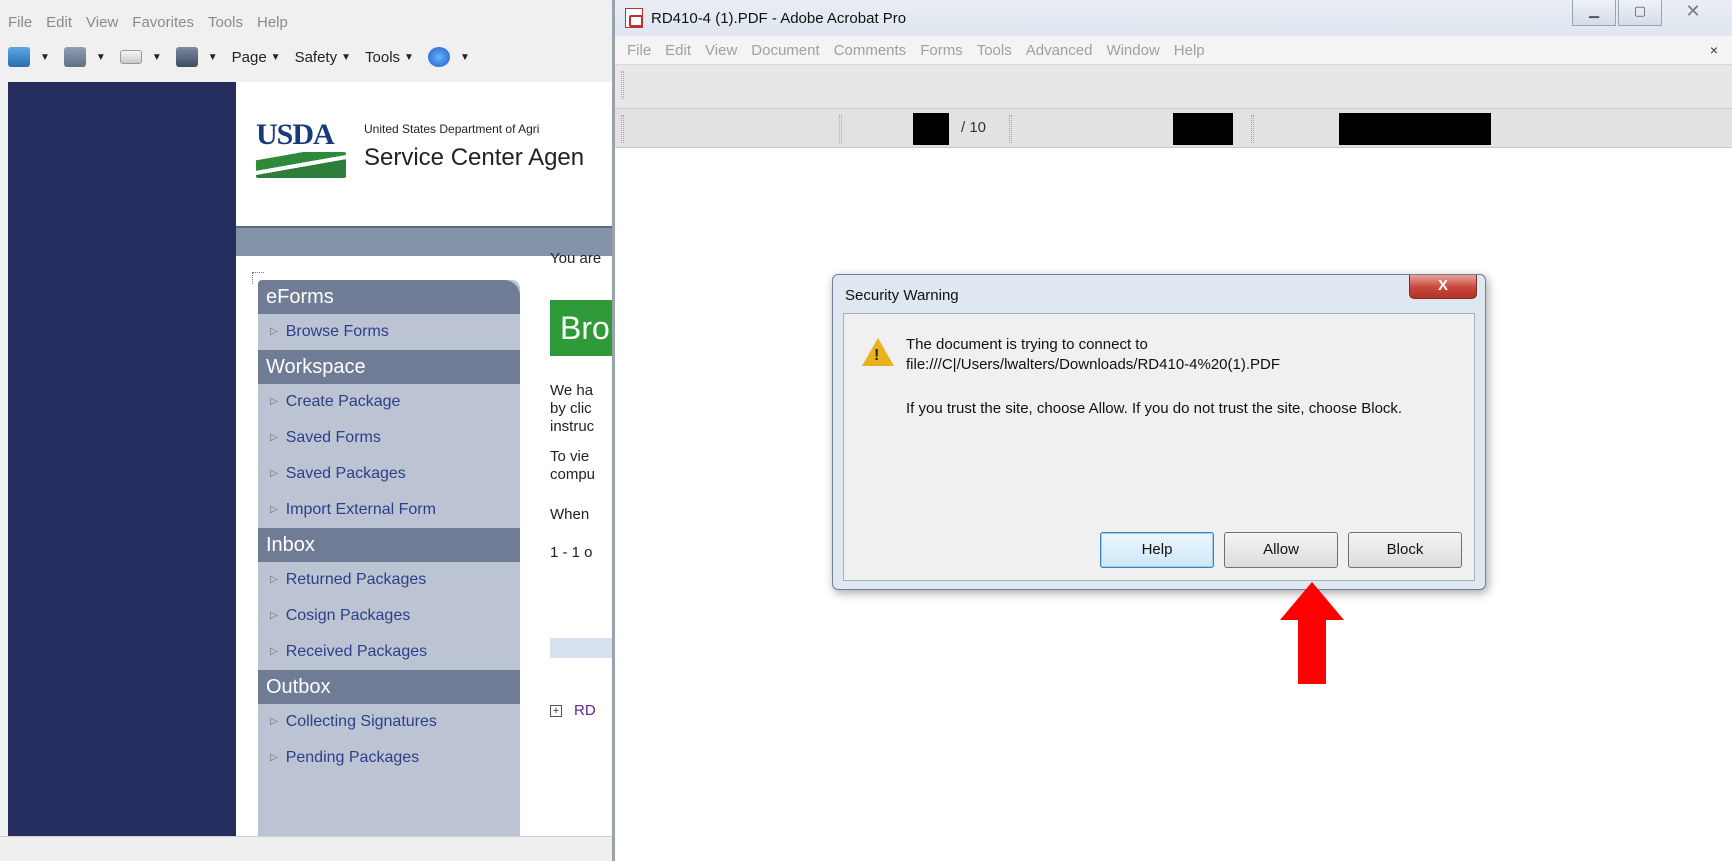 The width and height of the screenshot is (1732, 861). I want to click on help-menu-button: ▼, so click(448, 57).